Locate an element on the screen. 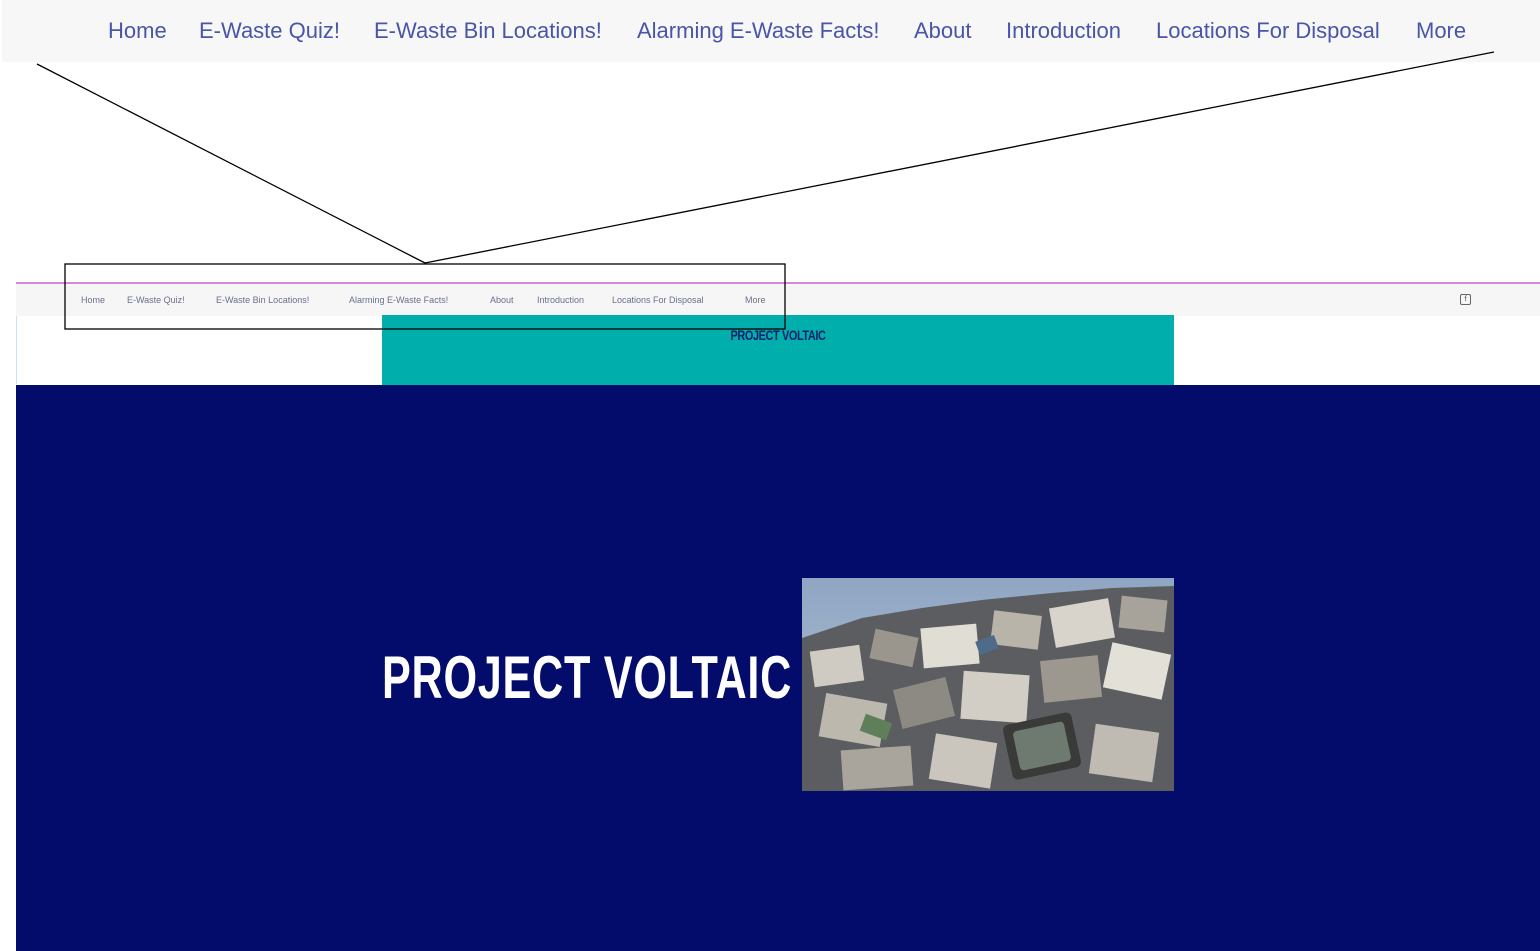 This screenshot has width=1540, height=951. site-nav-more: More is located at coordinates (755, 300).